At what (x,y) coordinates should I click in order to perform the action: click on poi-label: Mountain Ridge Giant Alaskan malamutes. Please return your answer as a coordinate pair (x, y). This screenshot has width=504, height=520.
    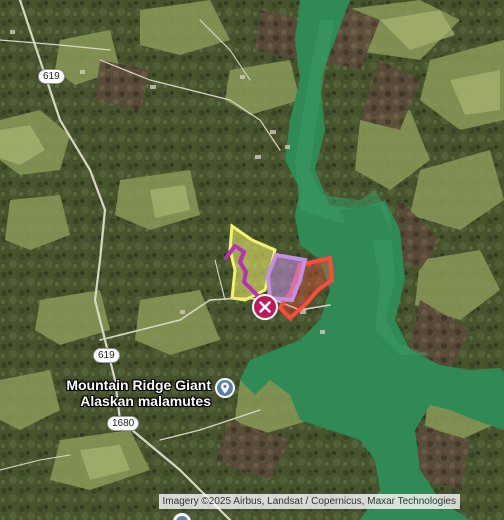
    Looking at the image, I should click on (138, 393).